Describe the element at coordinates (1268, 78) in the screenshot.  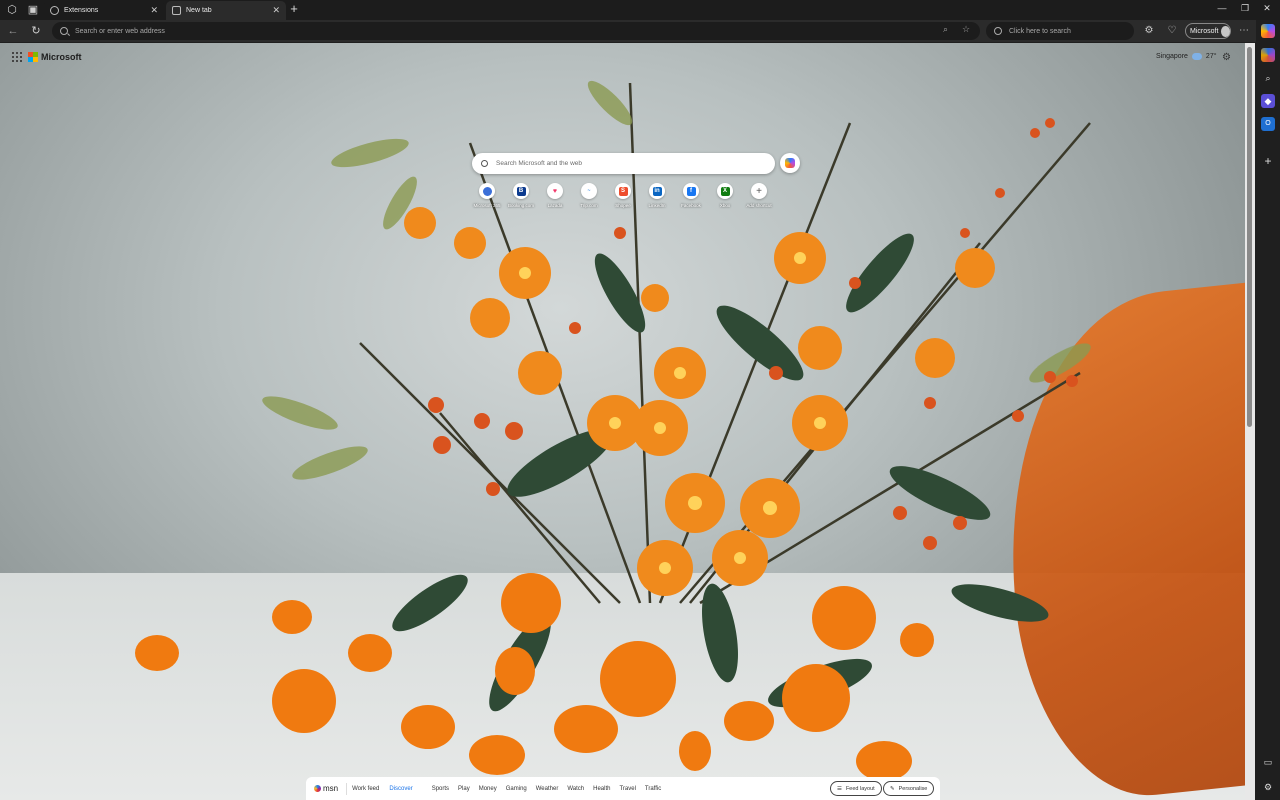
I see `search-icon: ⌕` at that location.